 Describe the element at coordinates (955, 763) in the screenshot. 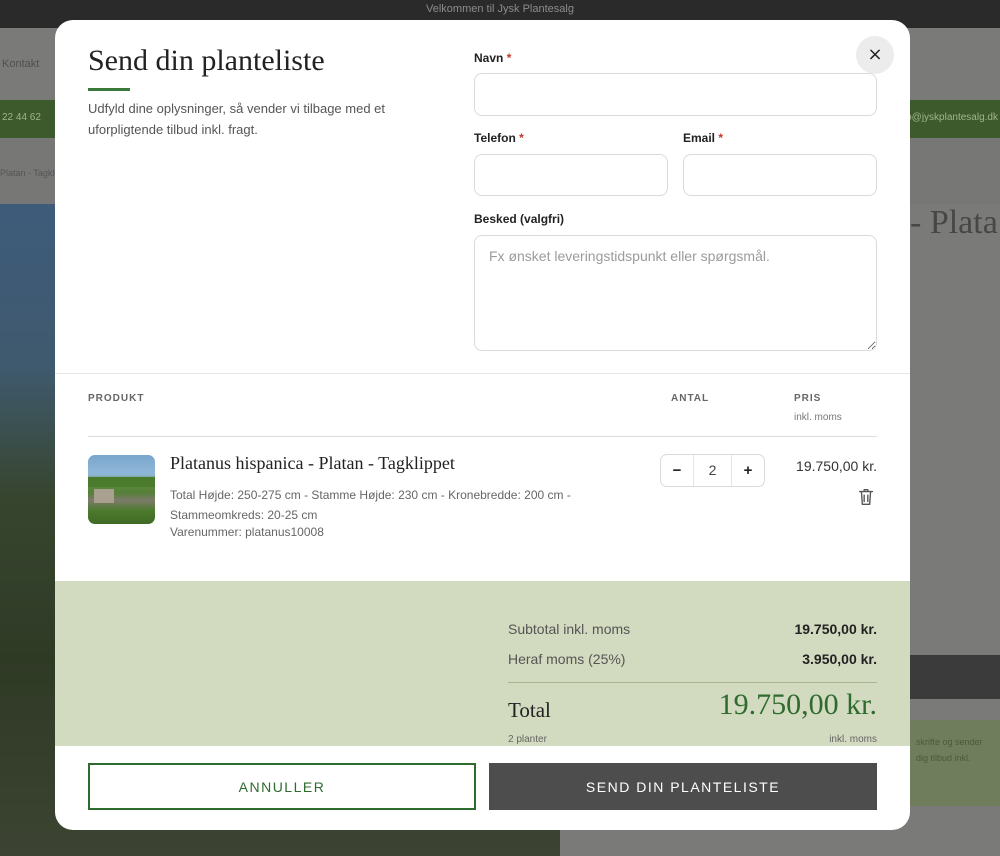

I see `background-info-box: skrifte og sender dig tilbud inkl.` at that location.